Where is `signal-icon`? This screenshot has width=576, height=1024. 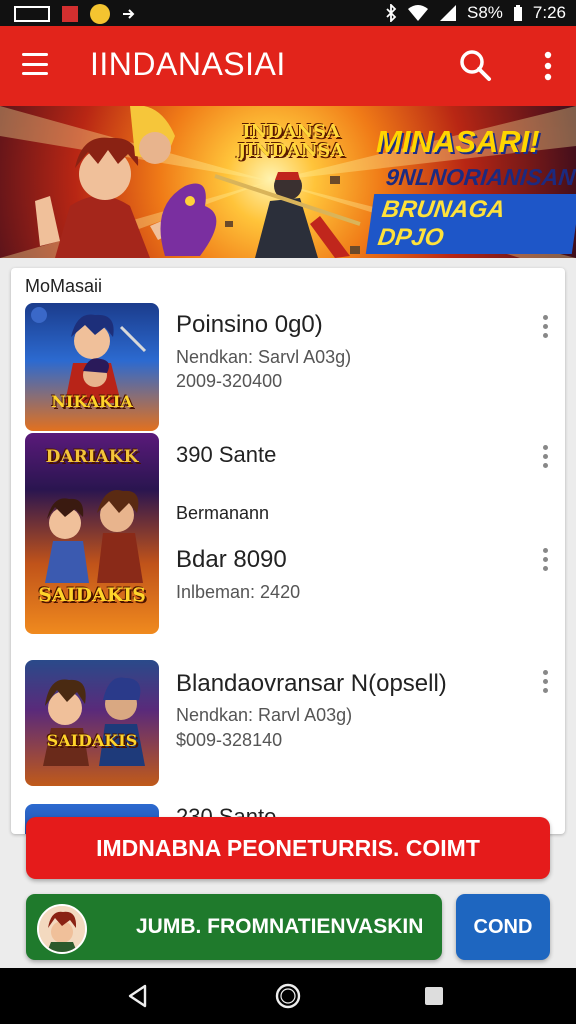 signal-icon is located at coordinates (447, 13).